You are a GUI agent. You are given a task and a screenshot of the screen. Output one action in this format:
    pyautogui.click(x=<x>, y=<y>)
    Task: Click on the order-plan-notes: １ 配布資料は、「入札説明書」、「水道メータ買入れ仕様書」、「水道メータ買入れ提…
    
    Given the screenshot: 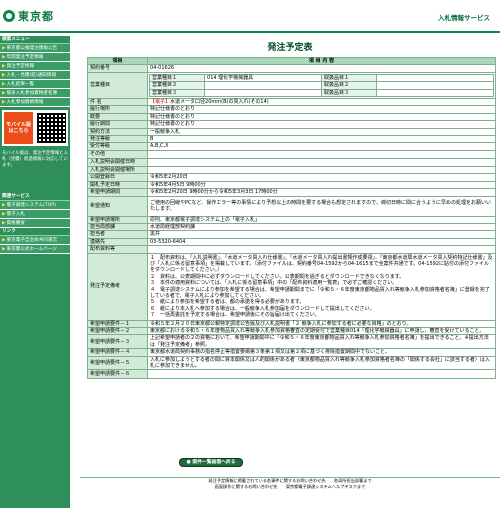 What is the action you would take?
    pyautogui.click(x=321, y=286)
    